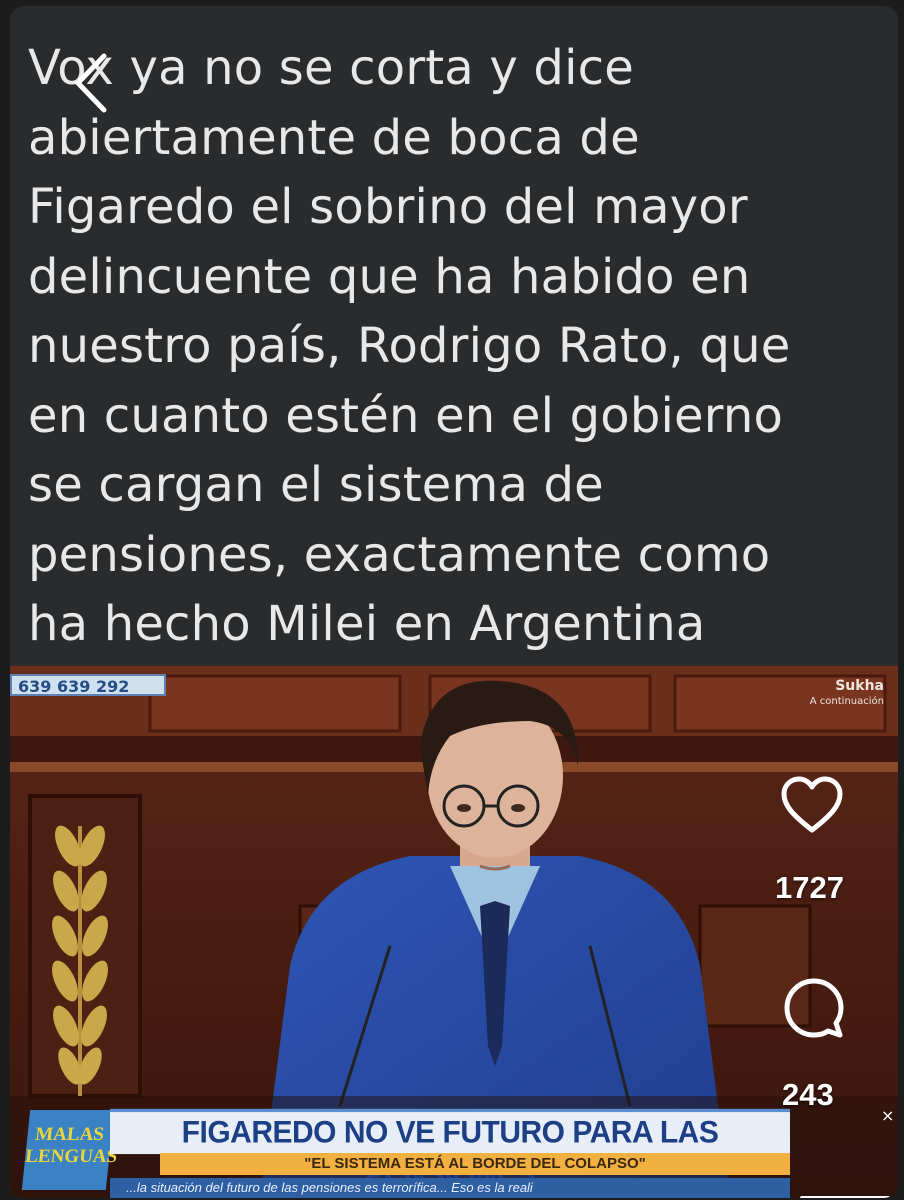 The image size is (904, 1200). What do you see at coordinates (88, 685) in the screenshot?
I see `phone-number-badge: 639 639 292` at bounding box center [88, 685].